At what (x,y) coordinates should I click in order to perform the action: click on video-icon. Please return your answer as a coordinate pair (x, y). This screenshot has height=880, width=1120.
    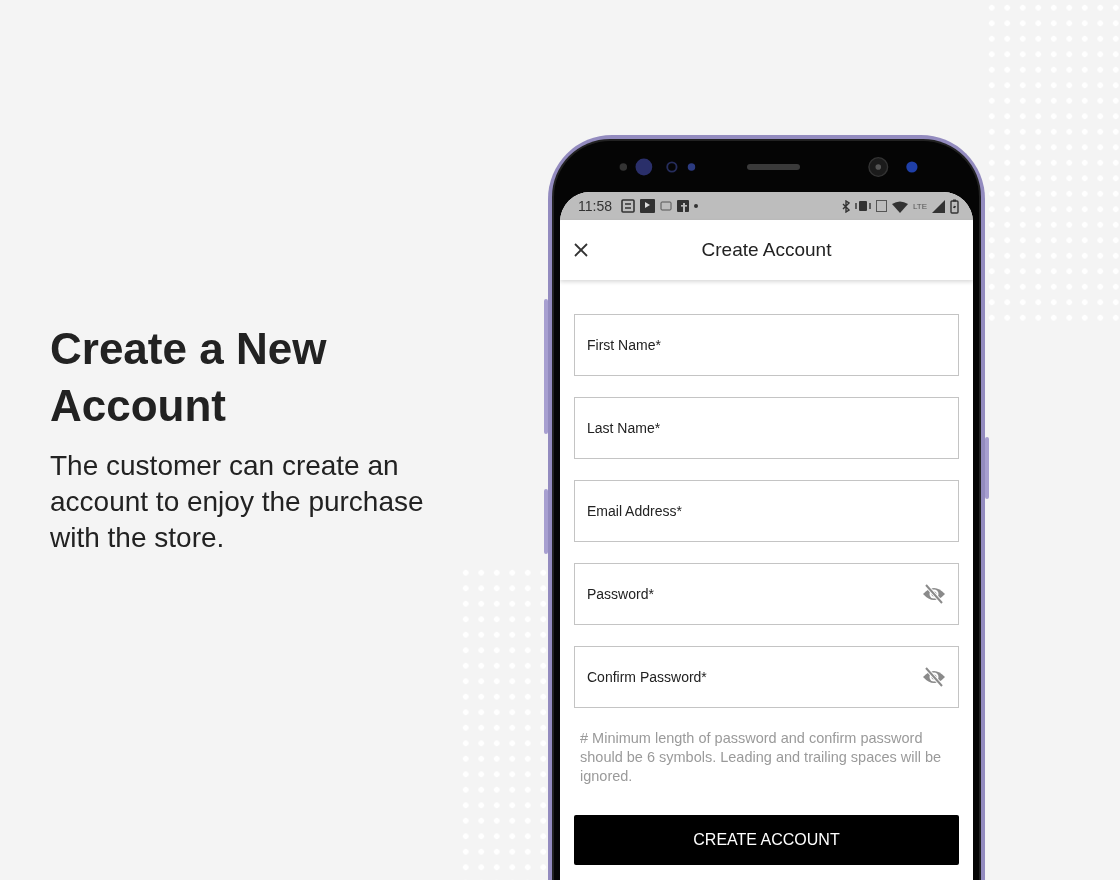
    Looking at the image, I should click on (647, 206).